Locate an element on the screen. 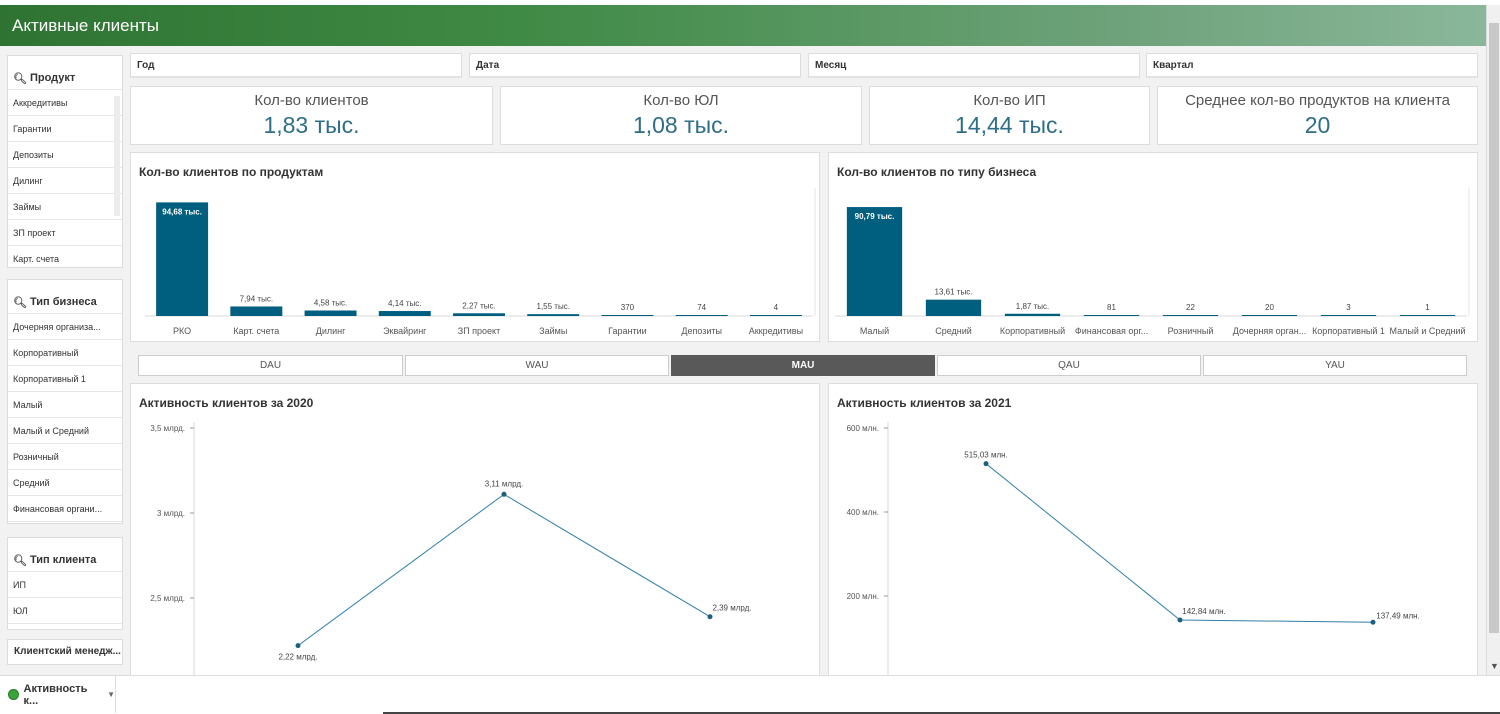 The width and height of the screenshot is (1500, 714). data-label: 20 is located at coordinates (1269, 307).